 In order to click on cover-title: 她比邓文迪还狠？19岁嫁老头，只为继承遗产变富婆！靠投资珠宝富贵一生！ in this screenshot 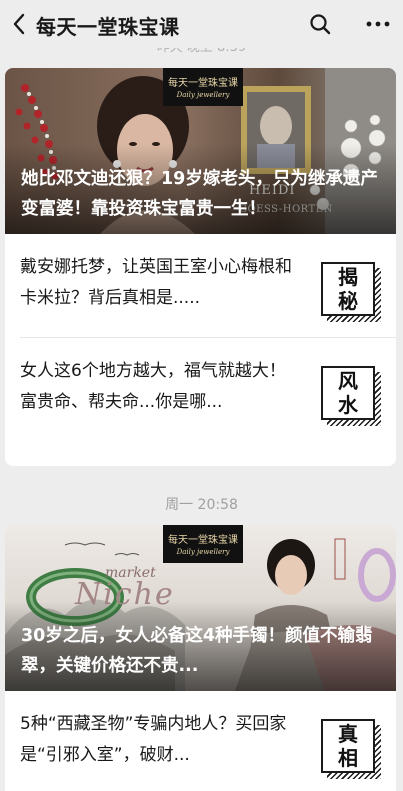, I will do `click(199, 194)`.